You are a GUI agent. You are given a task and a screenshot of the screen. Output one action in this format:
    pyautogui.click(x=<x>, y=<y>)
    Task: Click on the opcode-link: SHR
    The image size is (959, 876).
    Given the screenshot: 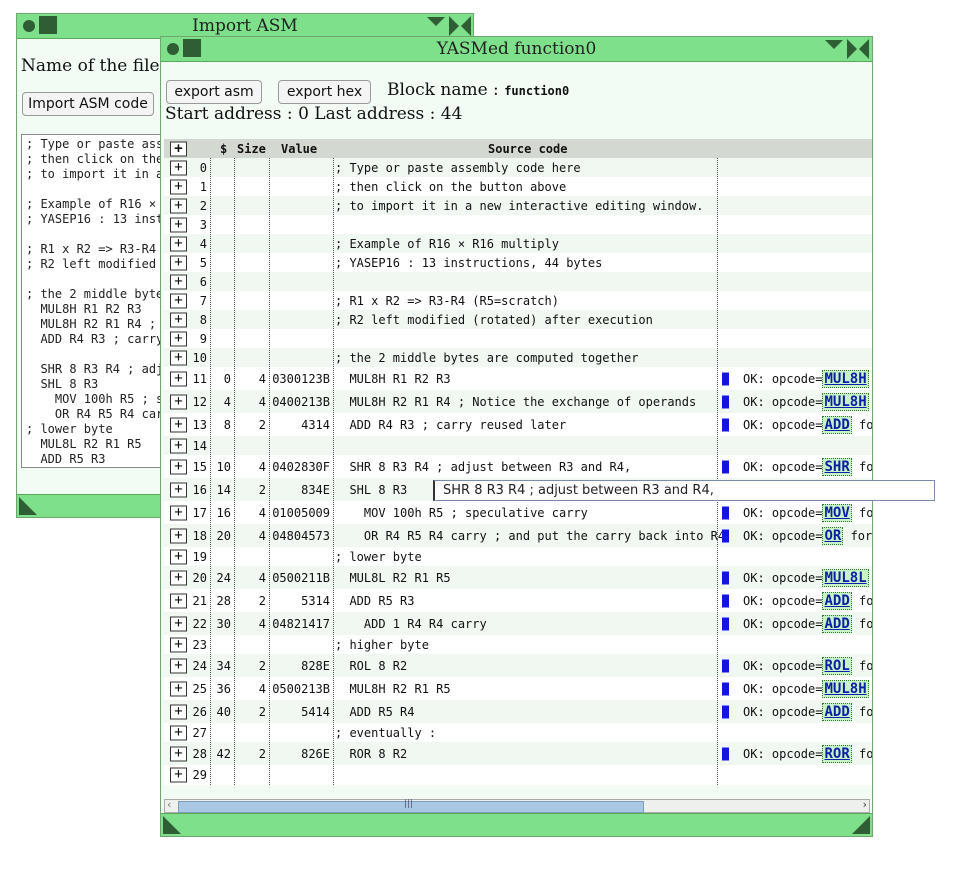 What is the action you would take?
    pyautogui.click(x=837, y=466)
    